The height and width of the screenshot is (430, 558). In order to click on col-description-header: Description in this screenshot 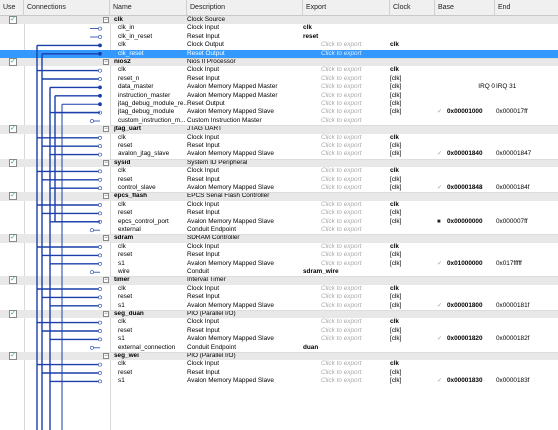, I will do `click(245, 8)`.